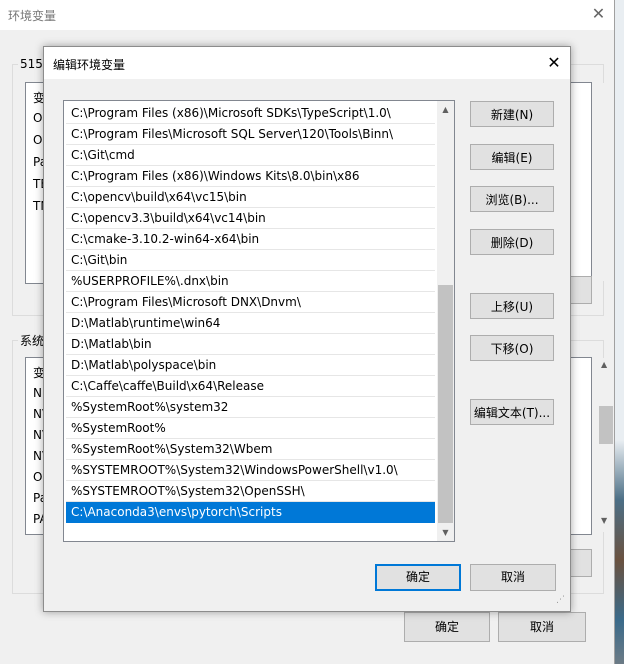 This screenshot has width=624, height=664. What do you see at coordinates (418, 577) in the screenshot?
I see `ok-button: 确定` at bounding box center [418, 577].